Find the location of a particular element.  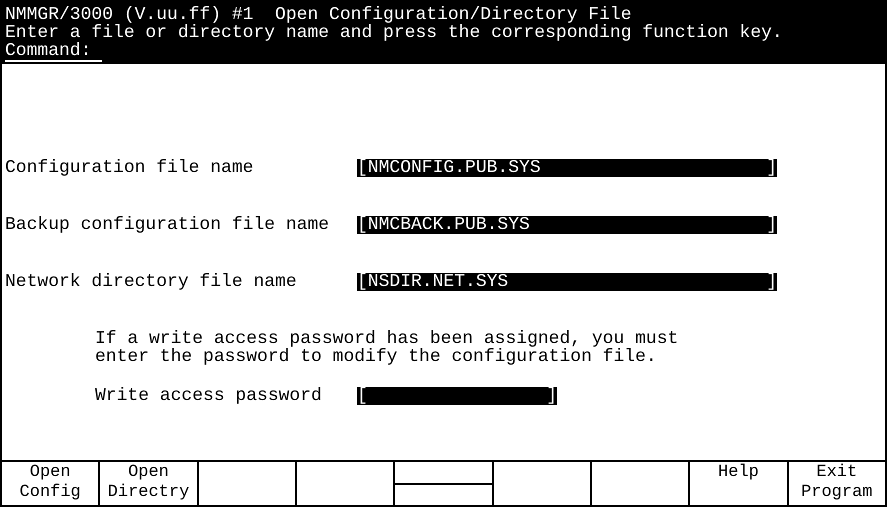

screen-title: NMMGR/3000 (V.uu.ff) #1 Open Configuration/Directory File is located at coordinates (319, 15).